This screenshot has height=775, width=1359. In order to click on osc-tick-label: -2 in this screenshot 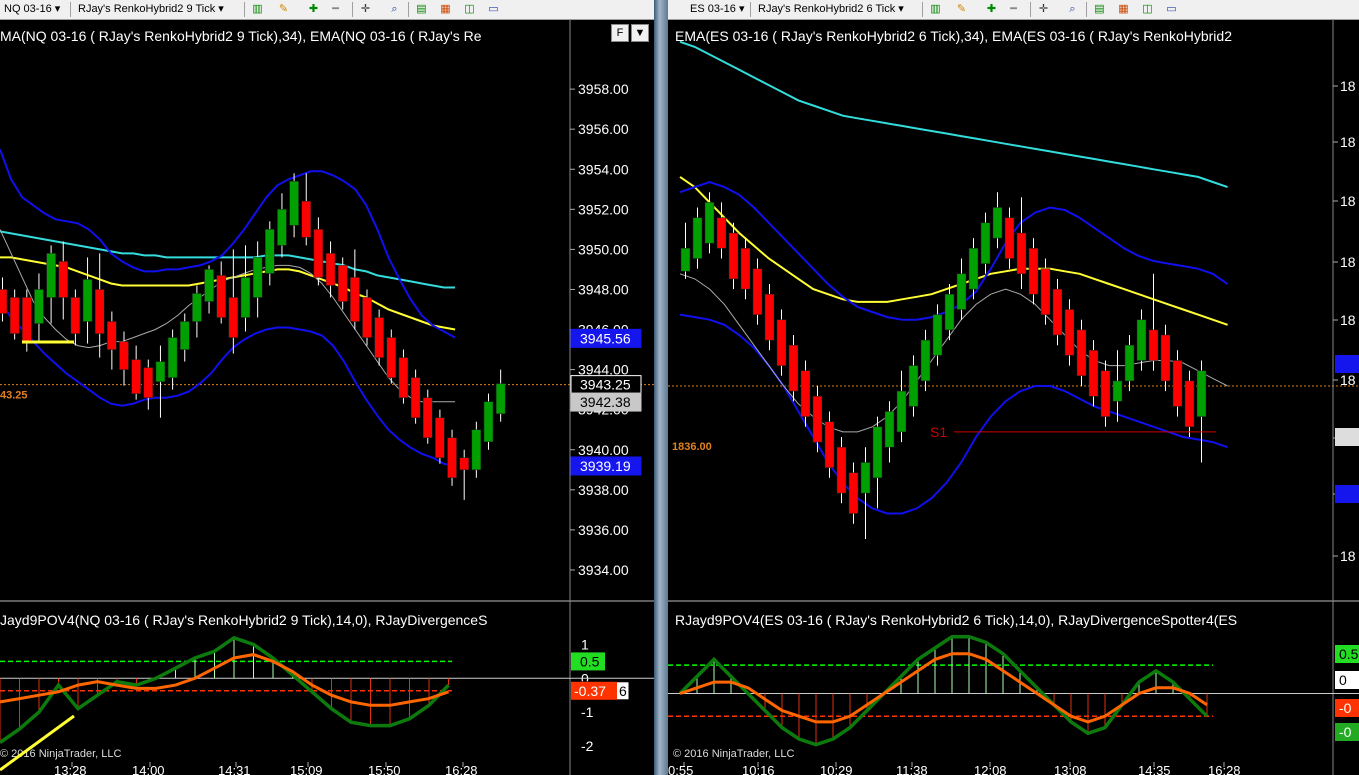, I will do `click(587, 746)`.